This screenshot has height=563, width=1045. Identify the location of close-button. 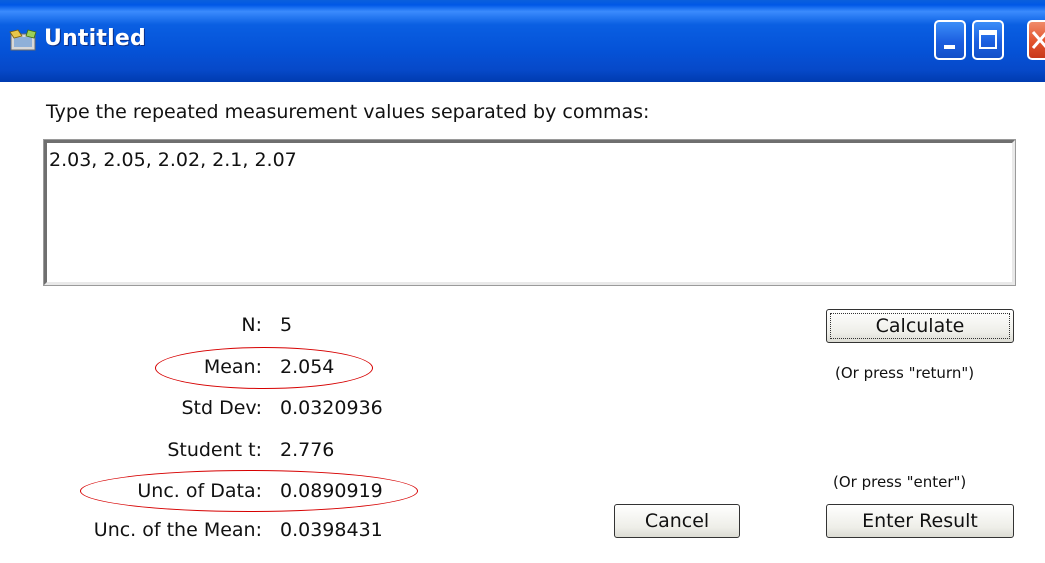
(1036, 40).